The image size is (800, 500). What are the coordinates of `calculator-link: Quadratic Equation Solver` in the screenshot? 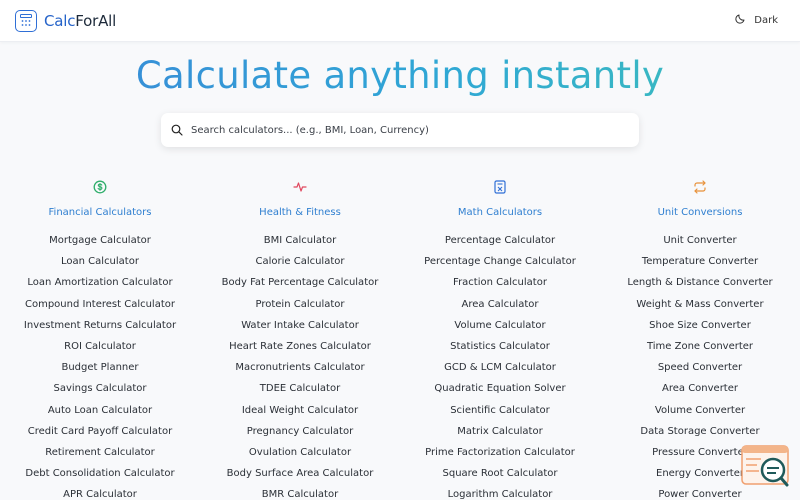 It's located at (500, 388).